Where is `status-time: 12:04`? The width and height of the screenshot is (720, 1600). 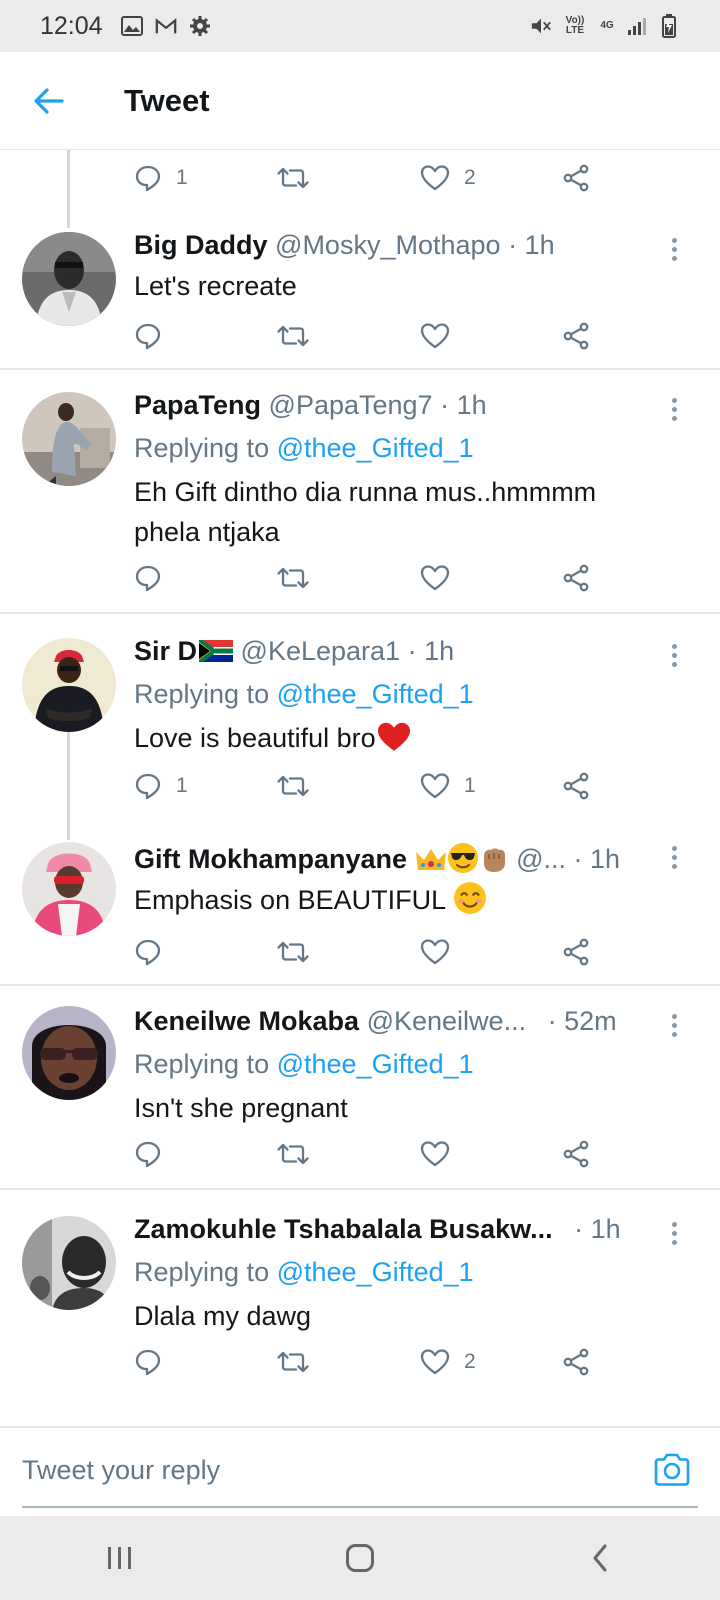 status-time: 12:04 is located at coordinates (71, 25).